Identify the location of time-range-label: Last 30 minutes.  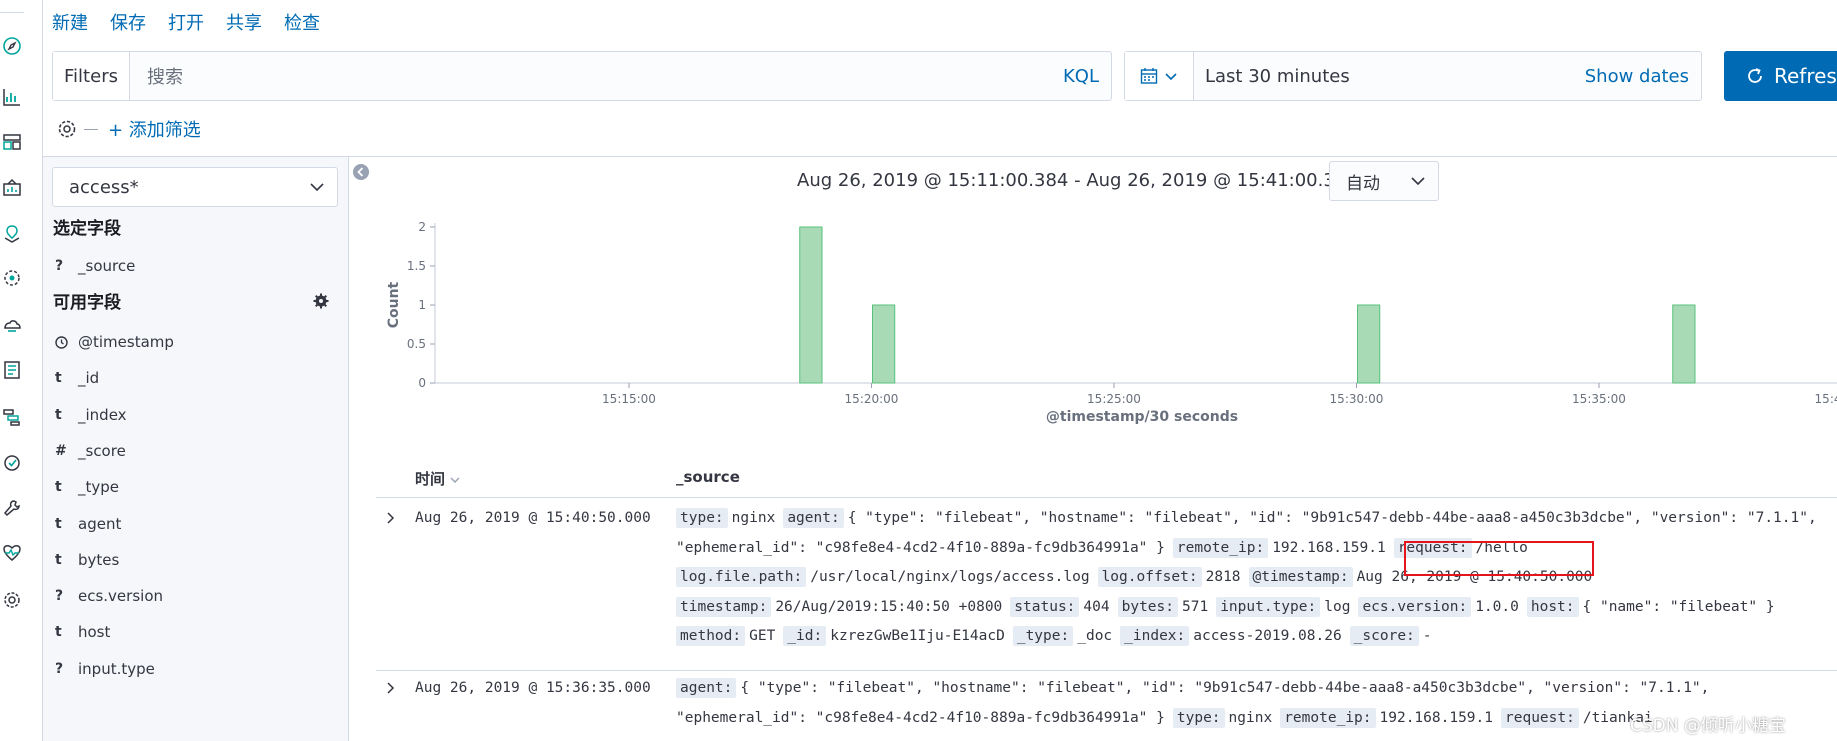
(1277, 76).